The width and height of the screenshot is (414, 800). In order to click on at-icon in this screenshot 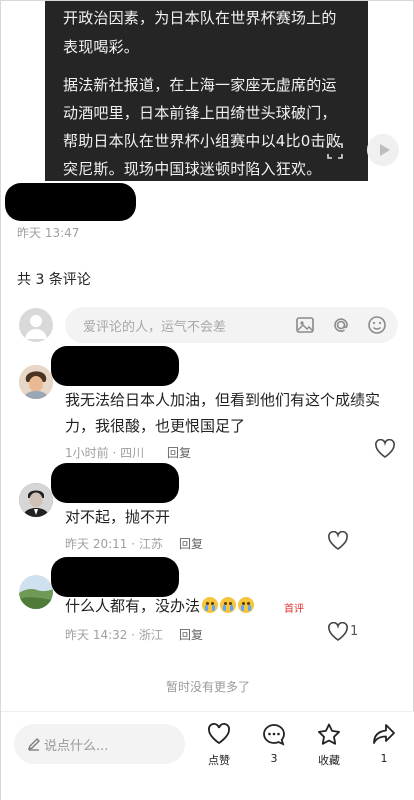, I will do `click(341, 325)`.